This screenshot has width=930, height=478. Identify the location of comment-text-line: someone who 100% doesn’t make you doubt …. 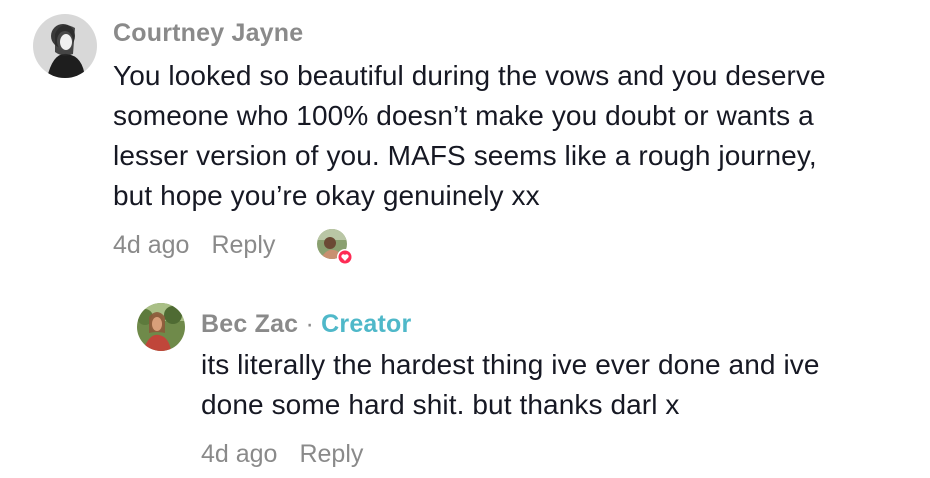
(463, 115).